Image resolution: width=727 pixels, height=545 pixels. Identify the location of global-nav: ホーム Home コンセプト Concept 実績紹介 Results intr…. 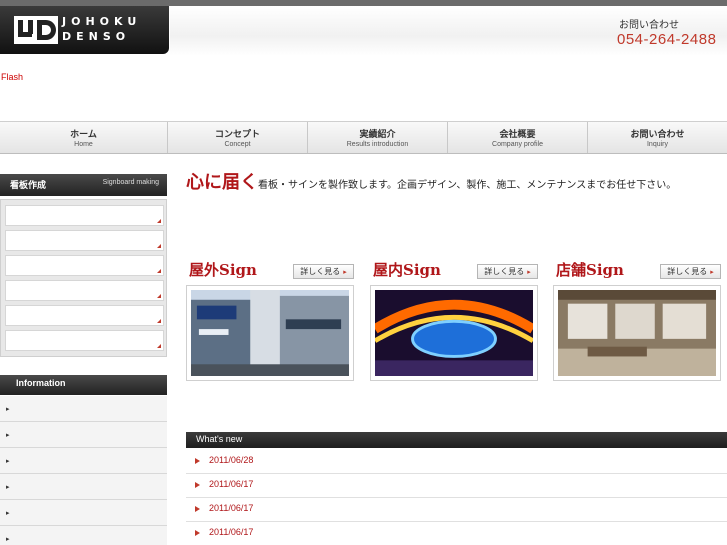
(363, 137).